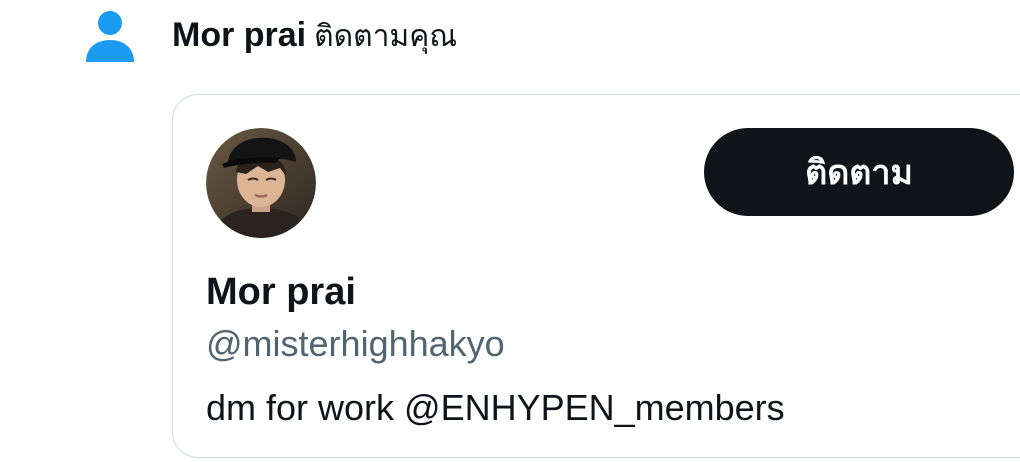 The height and width of the screenshot is (462, 1020). I want to click on person-icon, so click(110, 37).